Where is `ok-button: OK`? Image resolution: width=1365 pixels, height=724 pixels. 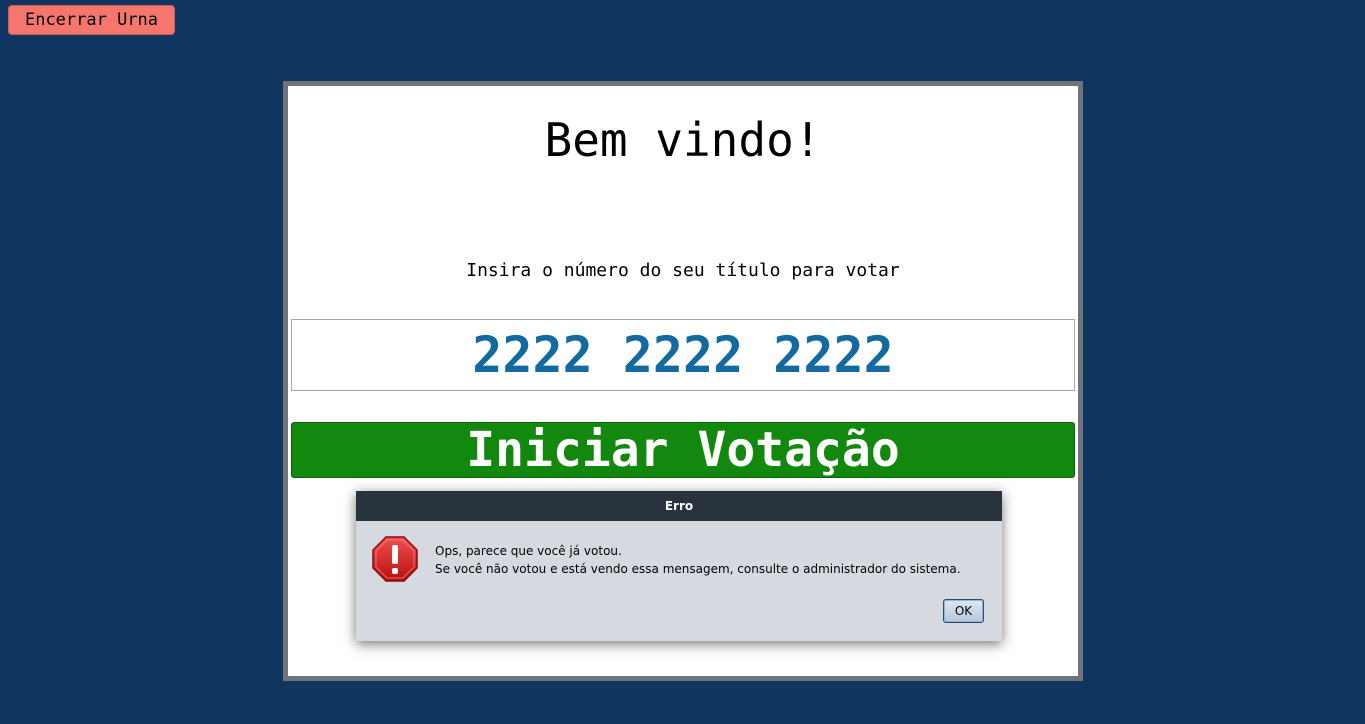 ok-button: OK is located at coordinates (963, 611).